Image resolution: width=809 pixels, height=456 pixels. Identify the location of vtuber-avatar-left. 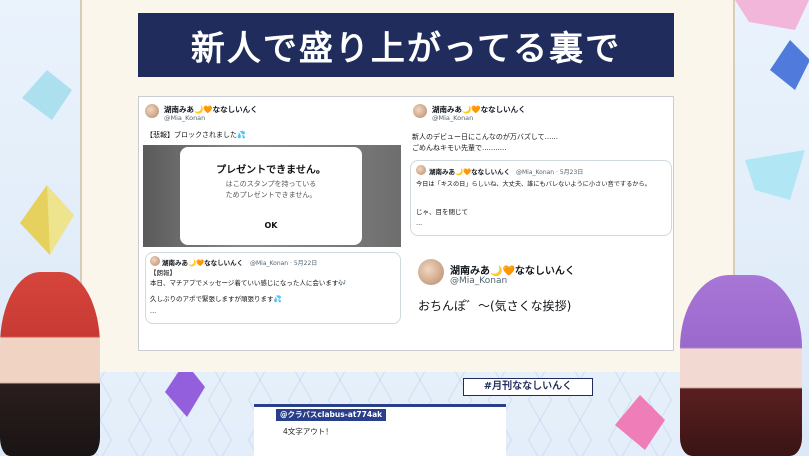
(50, 364).